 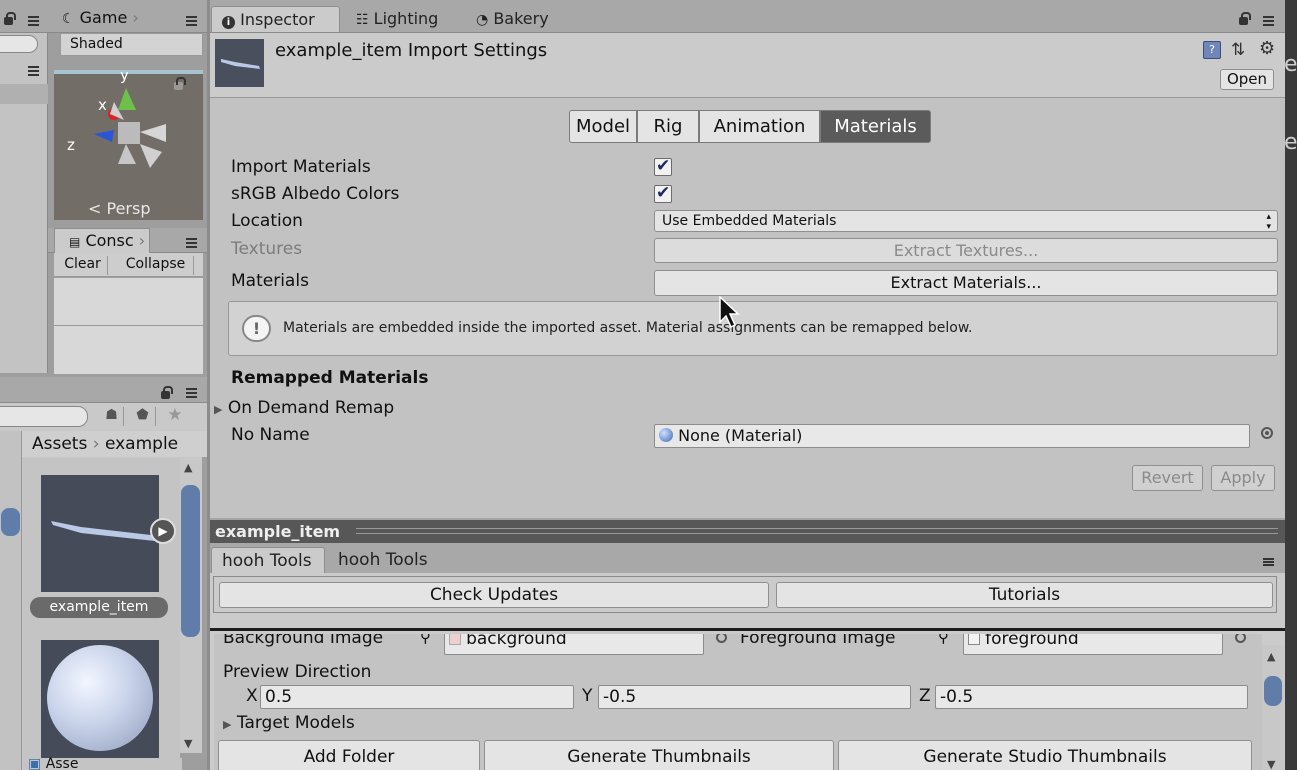 What do you see at coordinates (167, 392) in the screenshot?
I see `project-lock-icon` at bounding box center [167, 392].